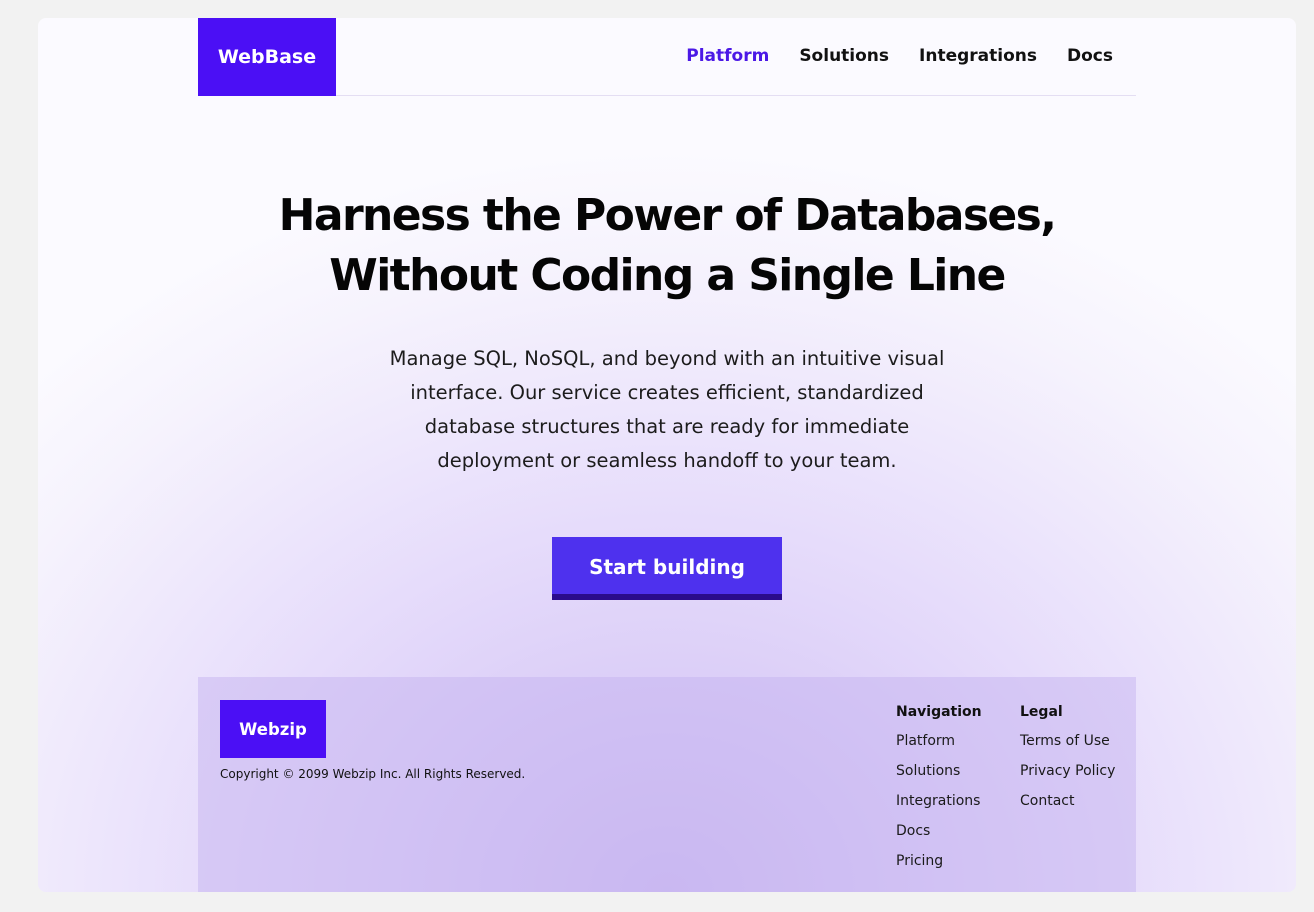 This screenshot has height=912, width=1314. Describe the element at coordinates (939, 771) in the screenshot. I see `footer-link-solutions: Solutions` at that location.